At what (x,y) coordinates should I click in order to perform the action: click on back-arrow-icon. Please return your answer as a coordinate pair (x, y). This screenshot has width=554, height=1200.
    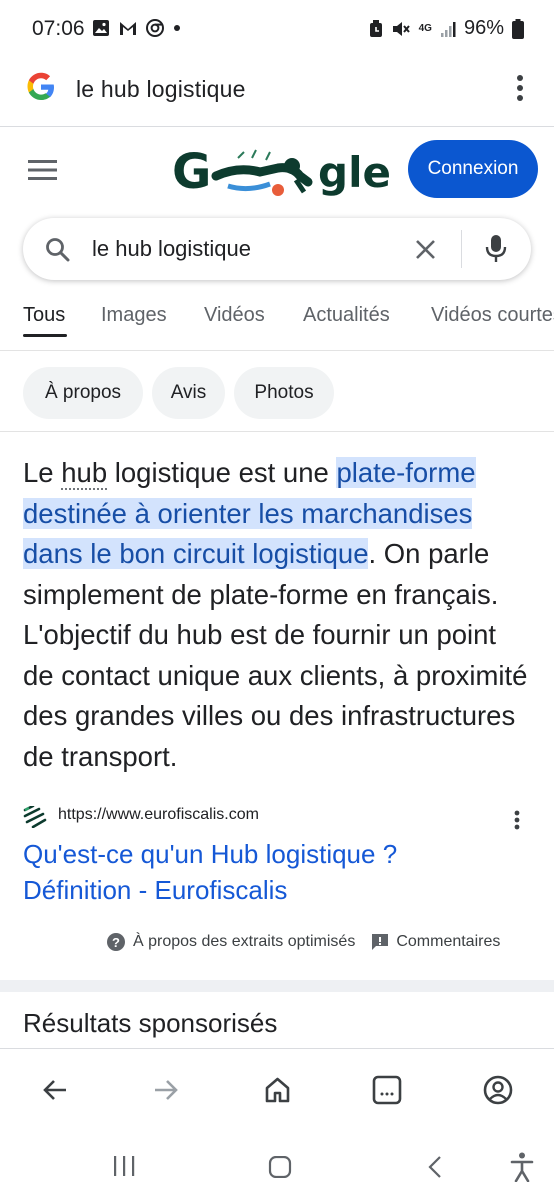
    Looking at the image, I should click on (55, 1090).